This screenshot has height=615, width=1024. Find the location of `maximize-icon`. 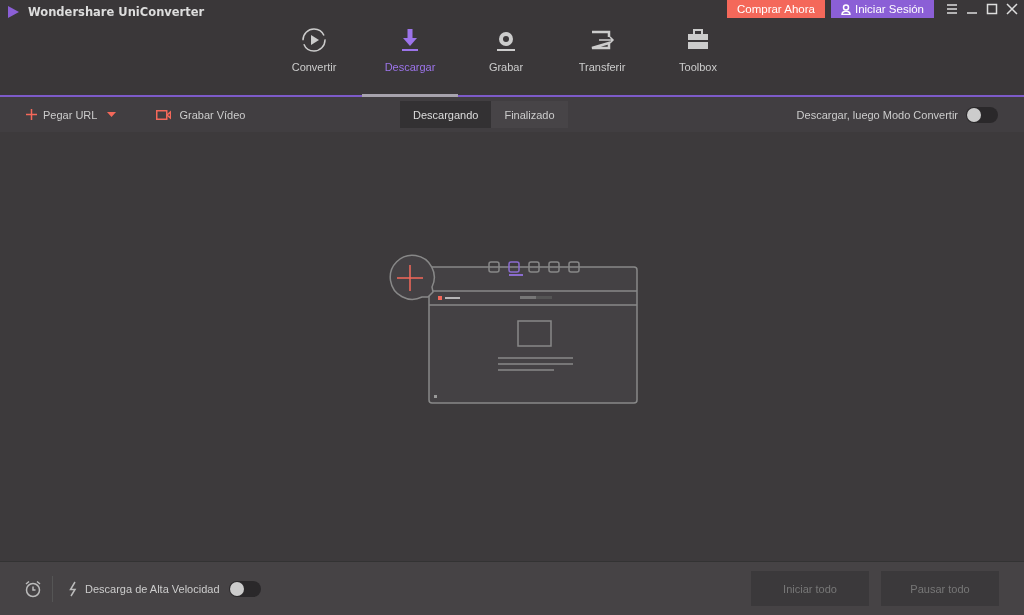

maximize-icon is located at coordinates (992, 9).